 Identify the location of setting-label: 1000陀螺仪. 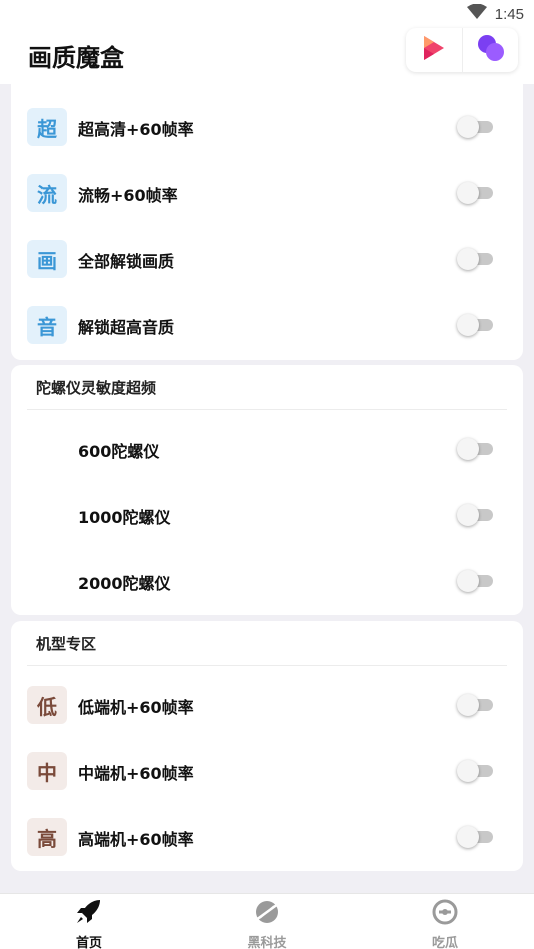
(124, 517).